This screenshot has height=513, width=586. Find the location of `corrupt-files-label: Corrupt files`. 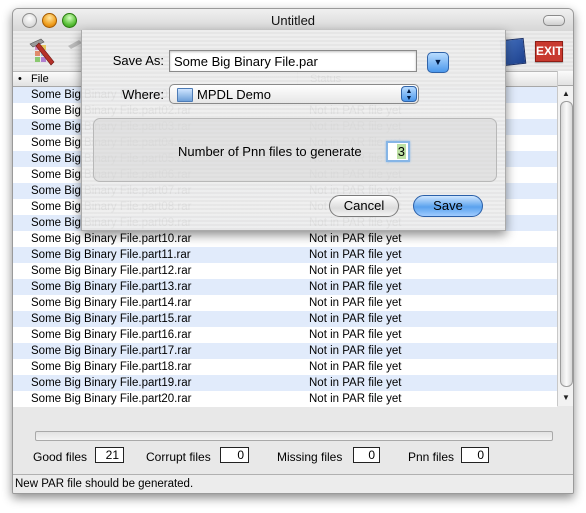

corrupt-files-label: Corrupt files is located at coordinates (178, 457).